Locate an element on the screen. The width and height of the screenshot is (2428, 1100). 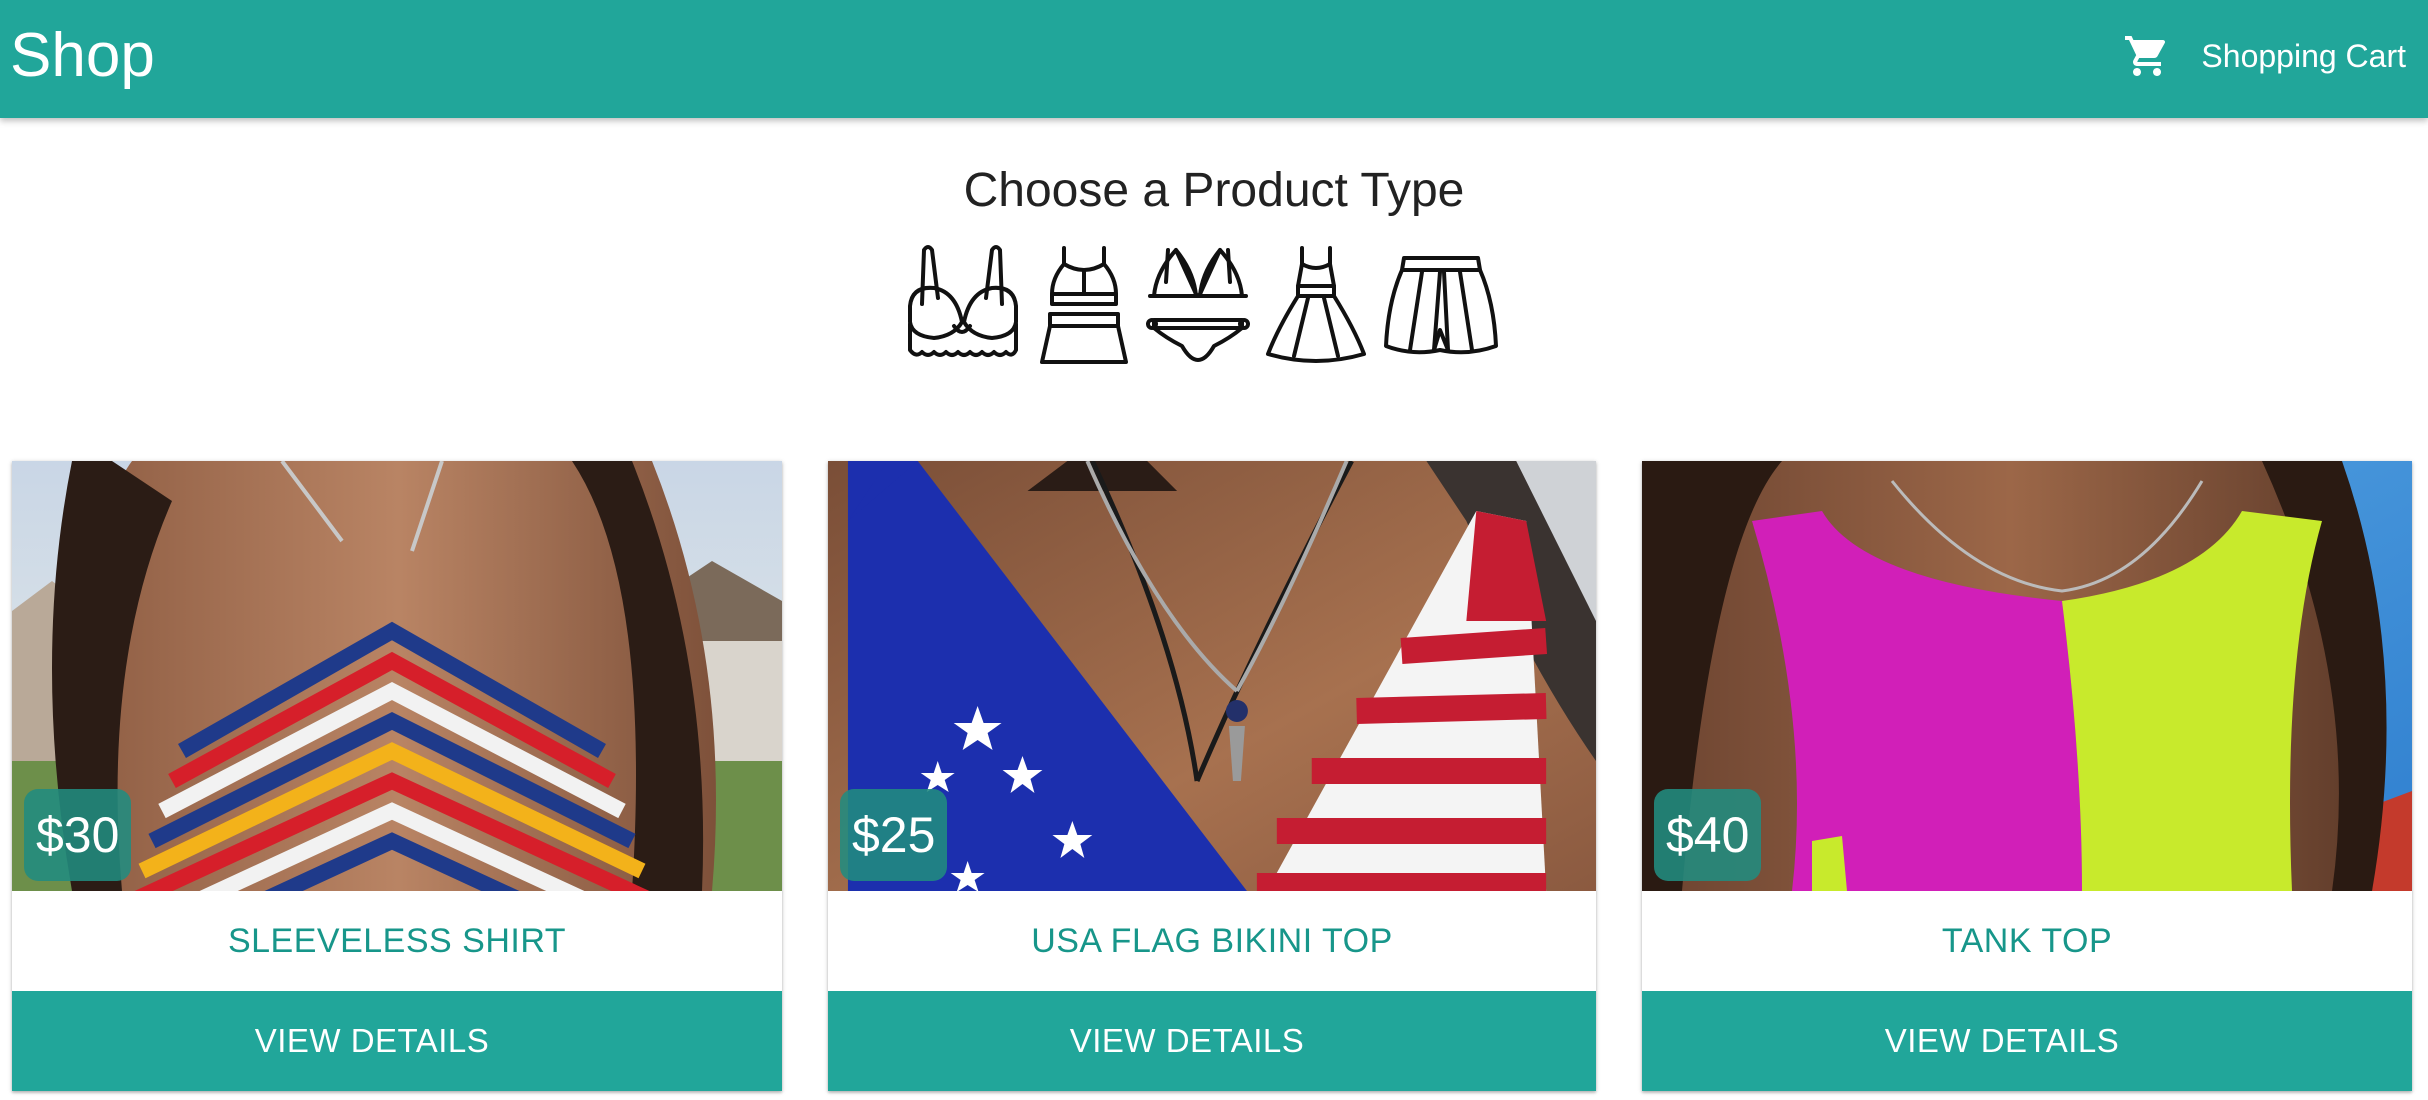
price-badge: $40 is located at coordinates (1708, 835).